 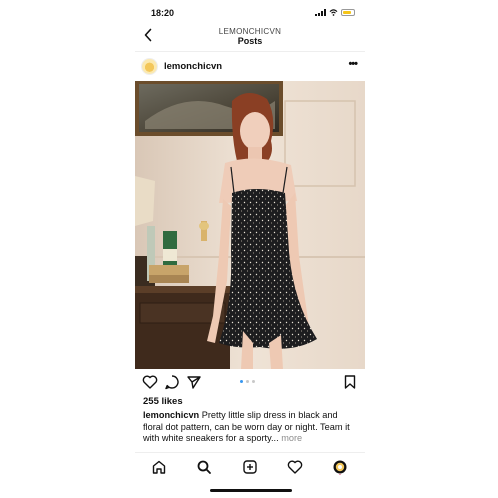 I want to click on status-time: 18:20, so click(x=163, y=13).